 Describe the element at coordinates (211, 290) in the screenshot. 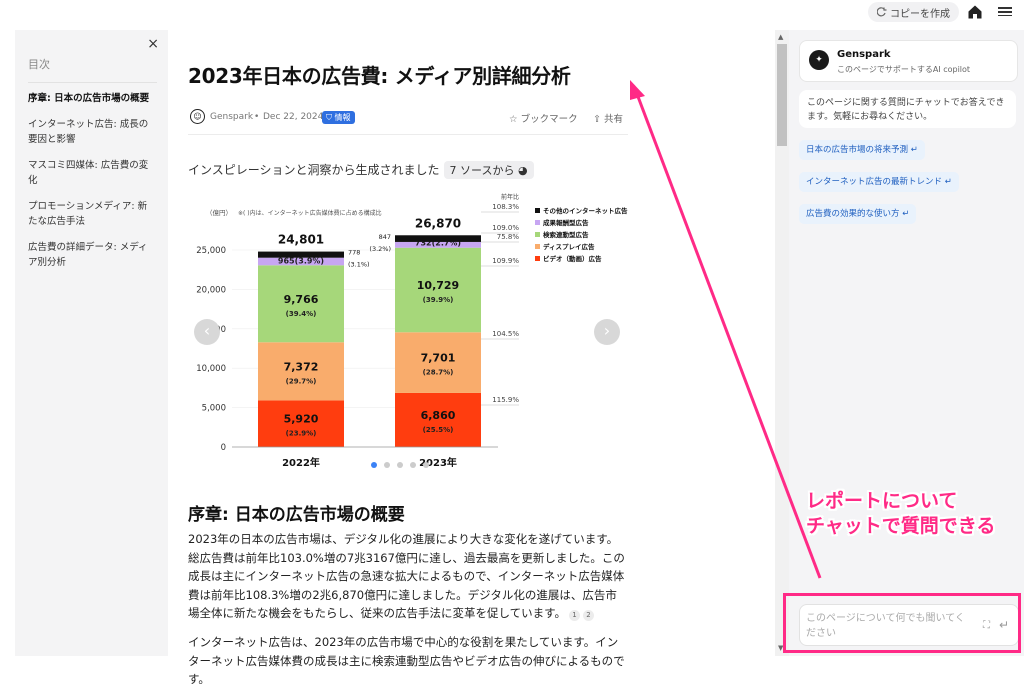

I see `y-tick-label: 20,000` at that location.